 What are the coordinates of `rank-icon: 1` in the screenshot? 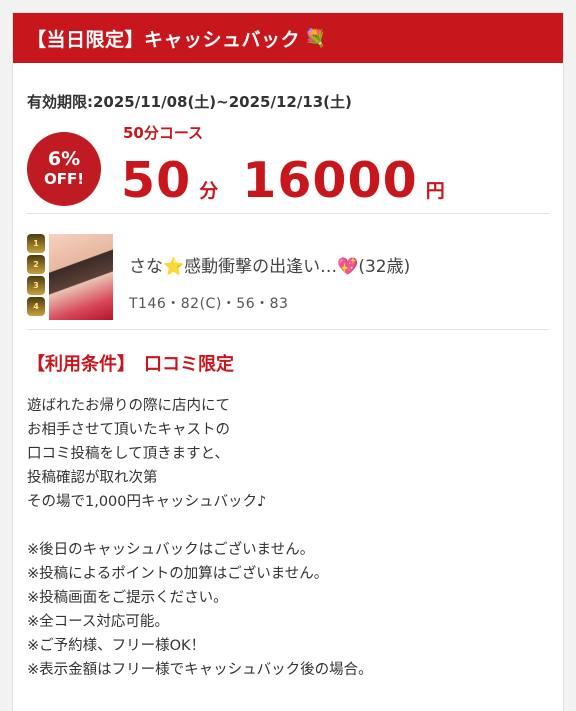 It's located at (36, 243).